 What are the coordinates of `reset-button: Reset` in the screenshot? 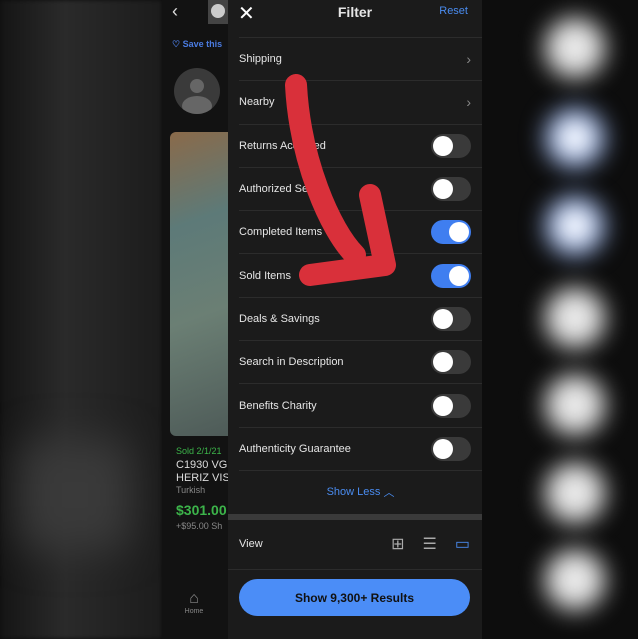 It's located at (453, 11).